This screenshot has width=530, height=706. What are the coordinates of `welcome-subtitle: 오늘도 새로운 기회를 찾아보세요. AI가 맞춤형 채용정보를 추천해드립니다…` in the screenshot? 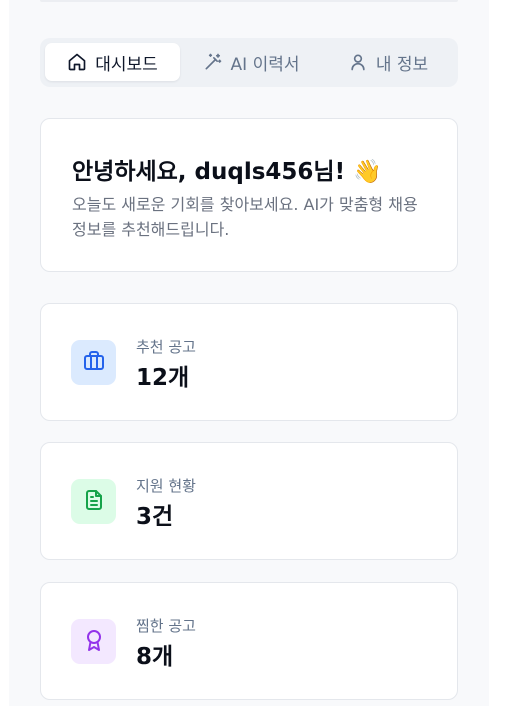 It's located at (245, 217).